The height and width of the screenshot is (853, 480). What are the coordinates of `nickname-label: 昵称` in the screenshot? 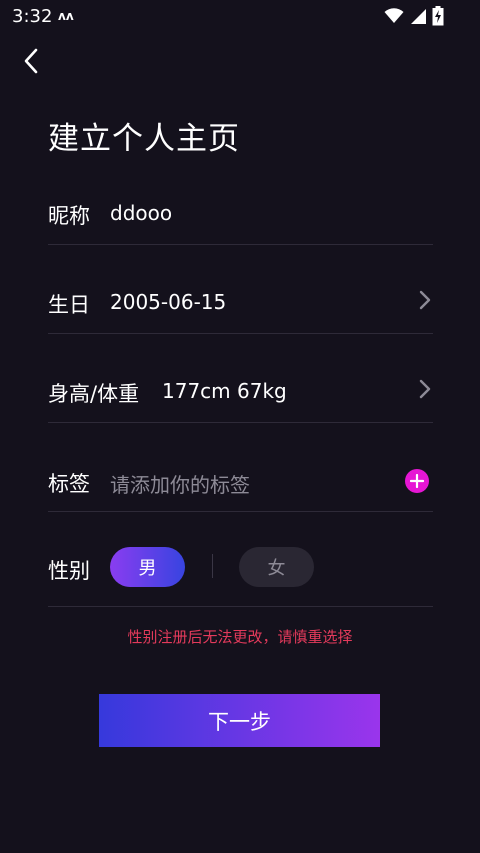 It's located at (69, 216).